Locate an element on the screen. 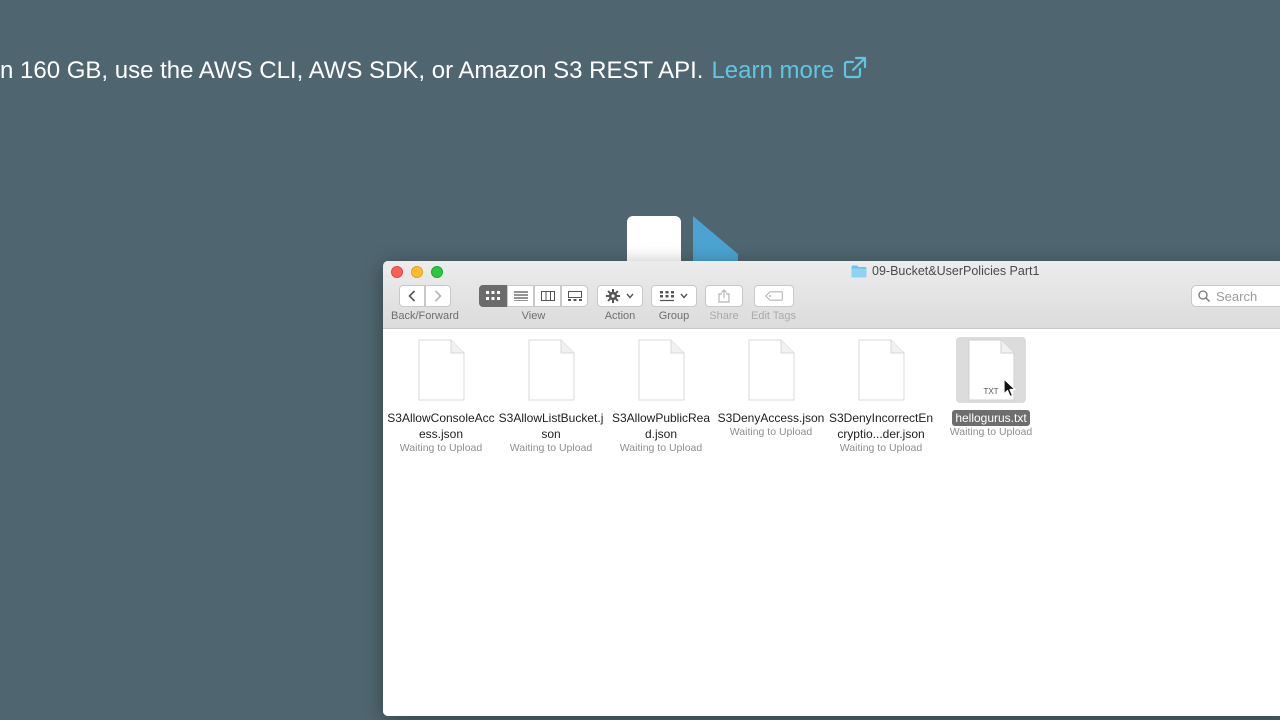  file-item: S3AllowPublicRead.json Waiting to Upload is located at coordinates (661, 395).